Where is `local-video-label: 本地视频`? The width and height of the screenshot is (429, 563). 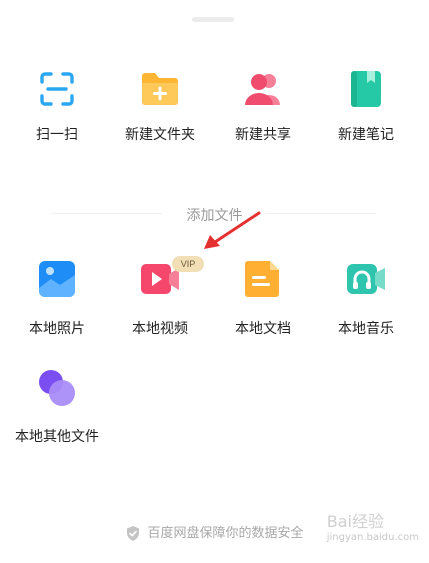 local-video-label: 本地视频 is located at coordinates (160, 329).